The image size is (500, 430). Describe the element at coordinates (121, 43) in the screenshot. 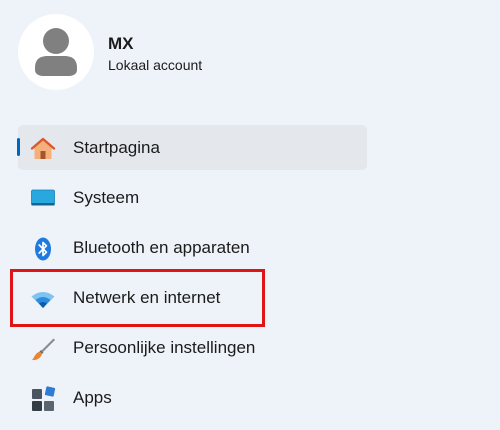

I see `user-name: MX` at that location.